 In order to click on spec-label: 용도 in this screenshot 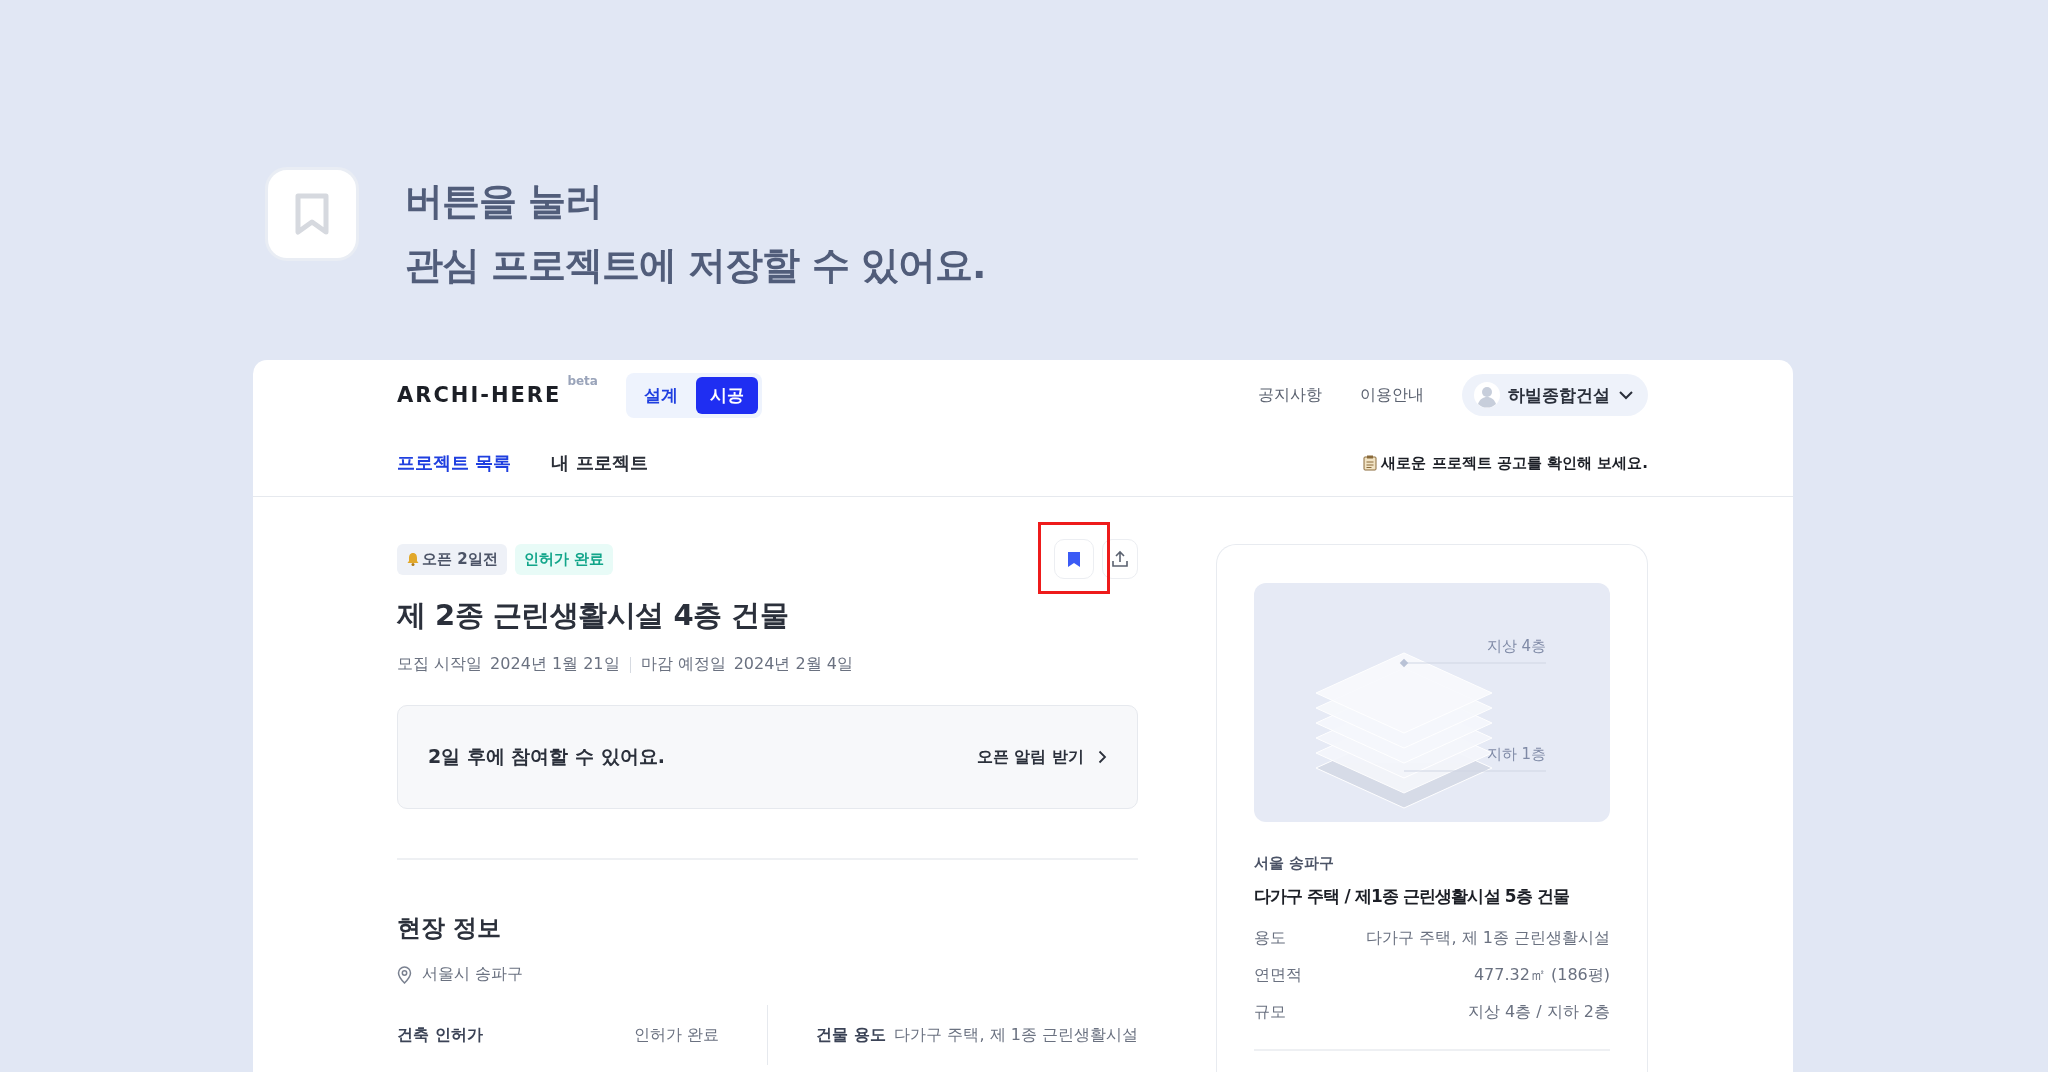, I will do `click(1270, 938)`.